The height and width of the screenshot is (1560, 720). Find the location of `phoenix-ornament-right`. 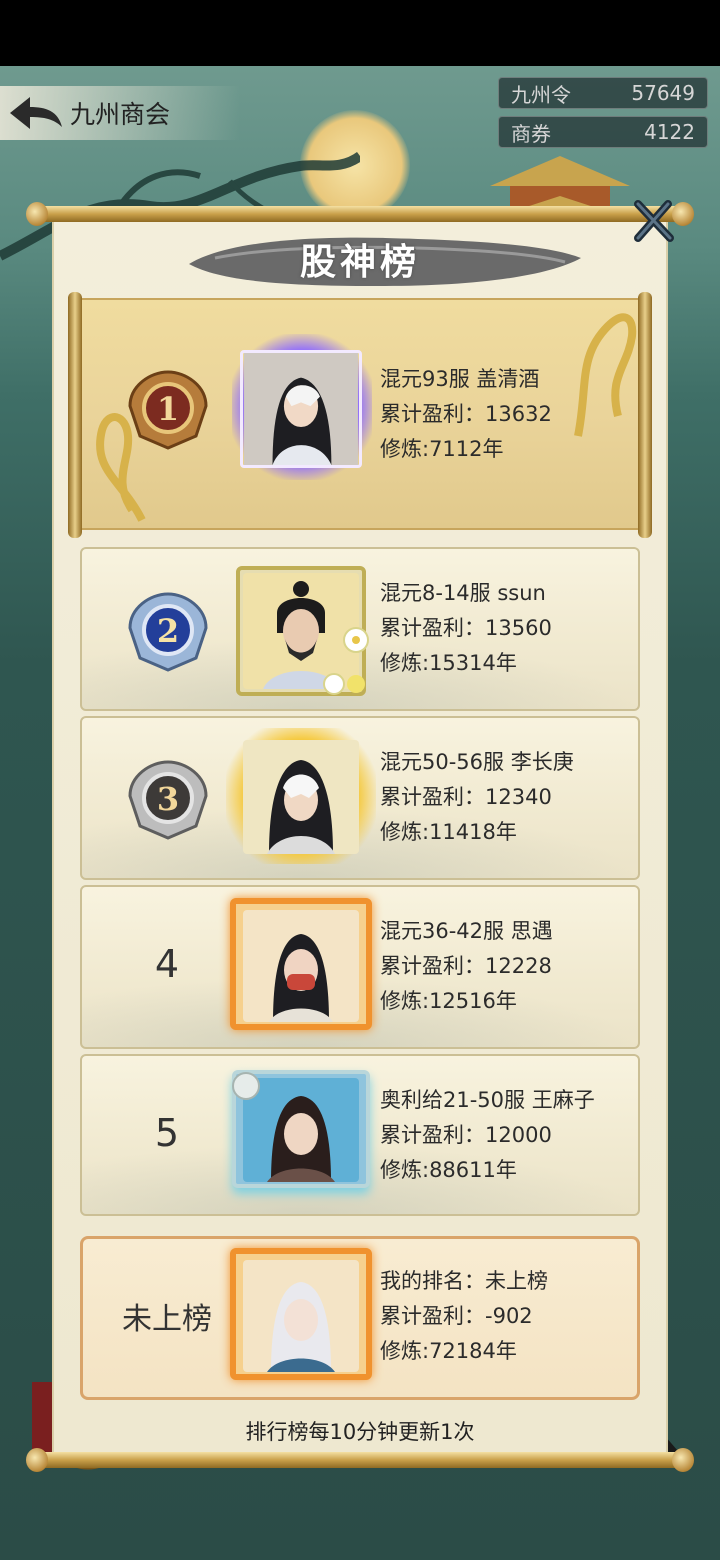

phoenix-ornament-right is located at coordinates (605, 375).